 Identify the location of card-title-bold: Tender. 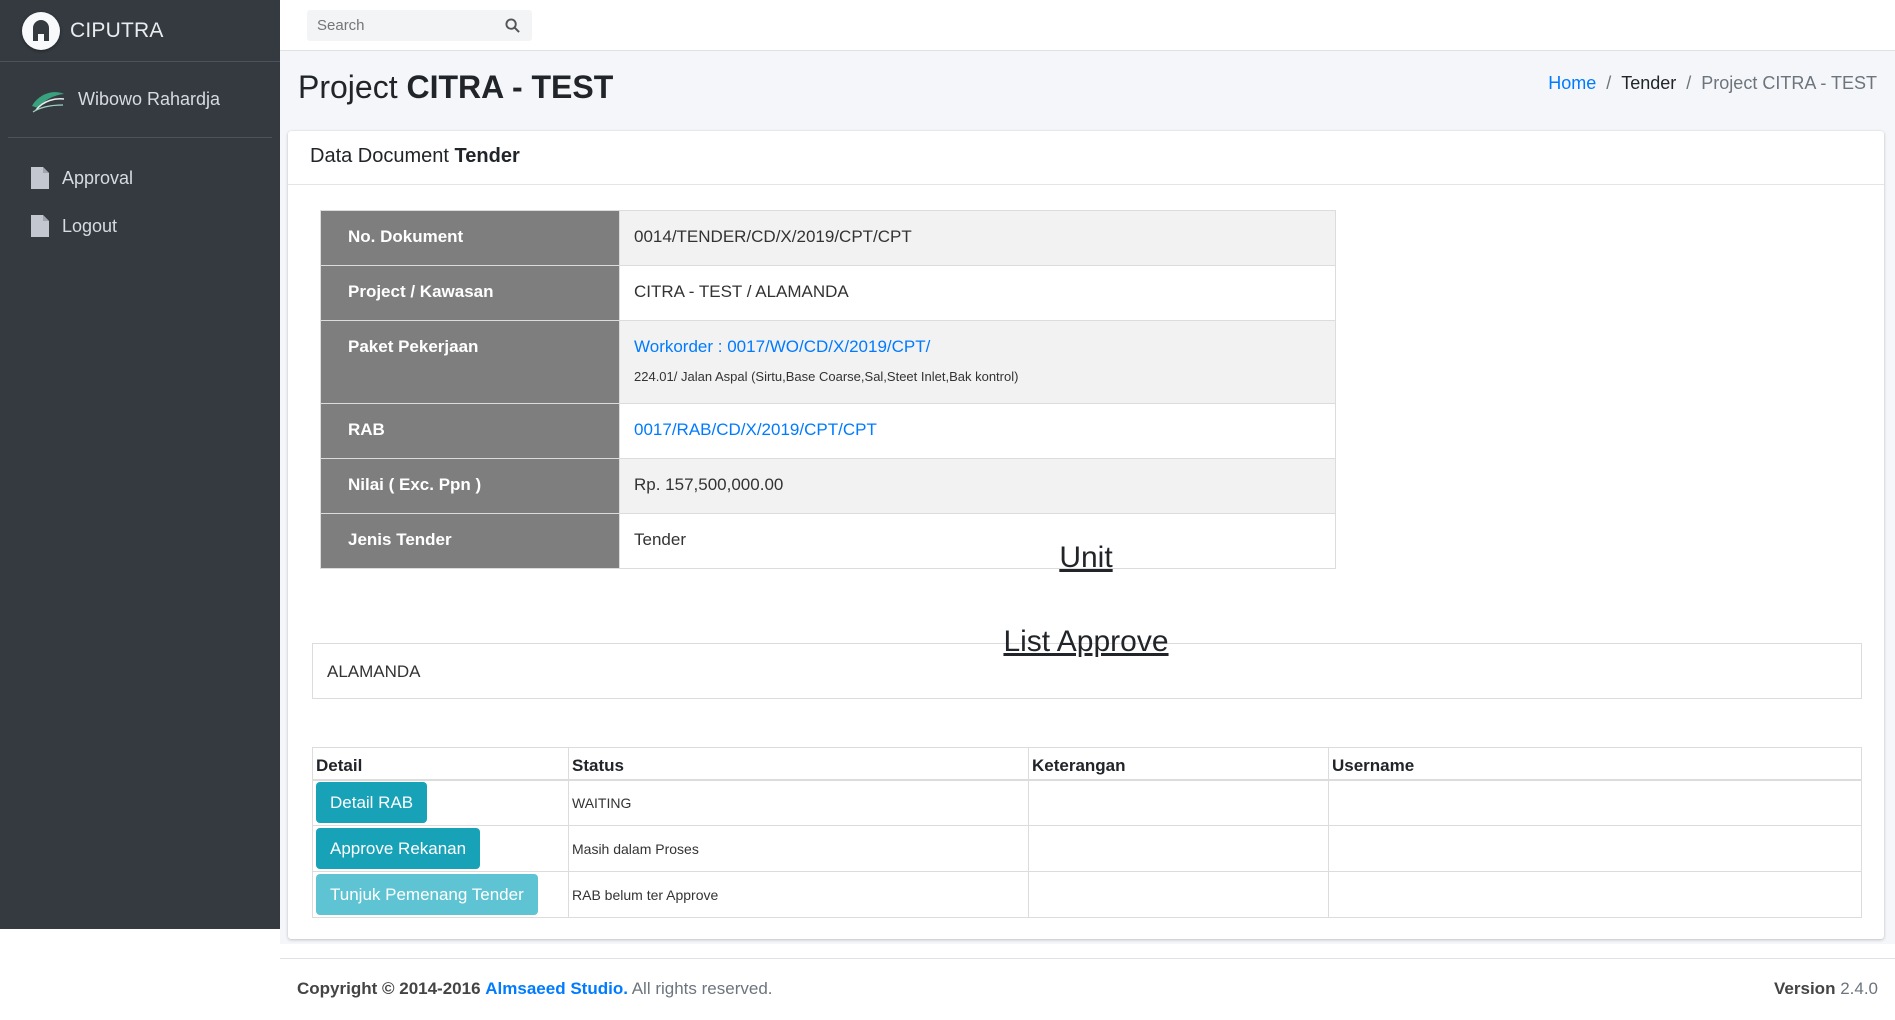
(487, 156).